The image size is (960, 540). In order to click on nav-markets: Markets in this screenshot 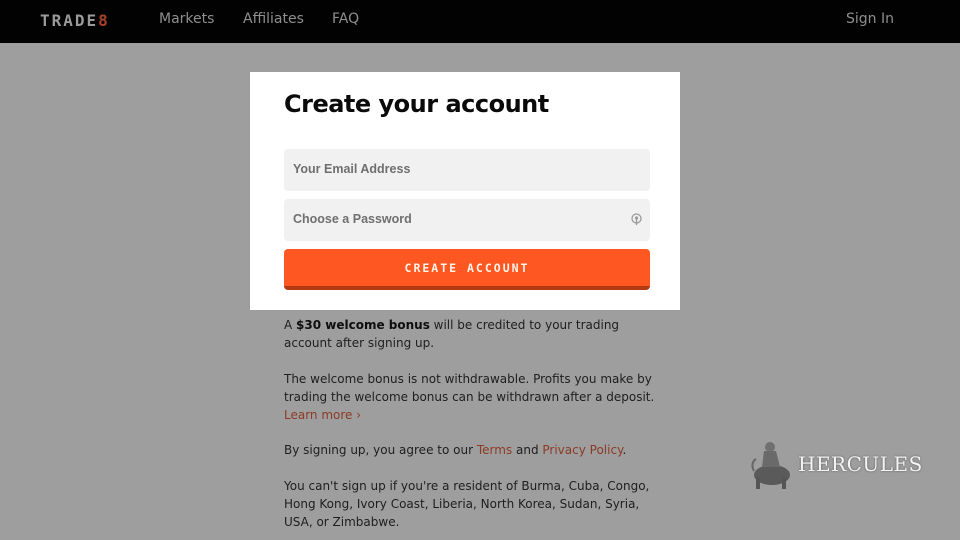, I will do `click(186, 19)`.